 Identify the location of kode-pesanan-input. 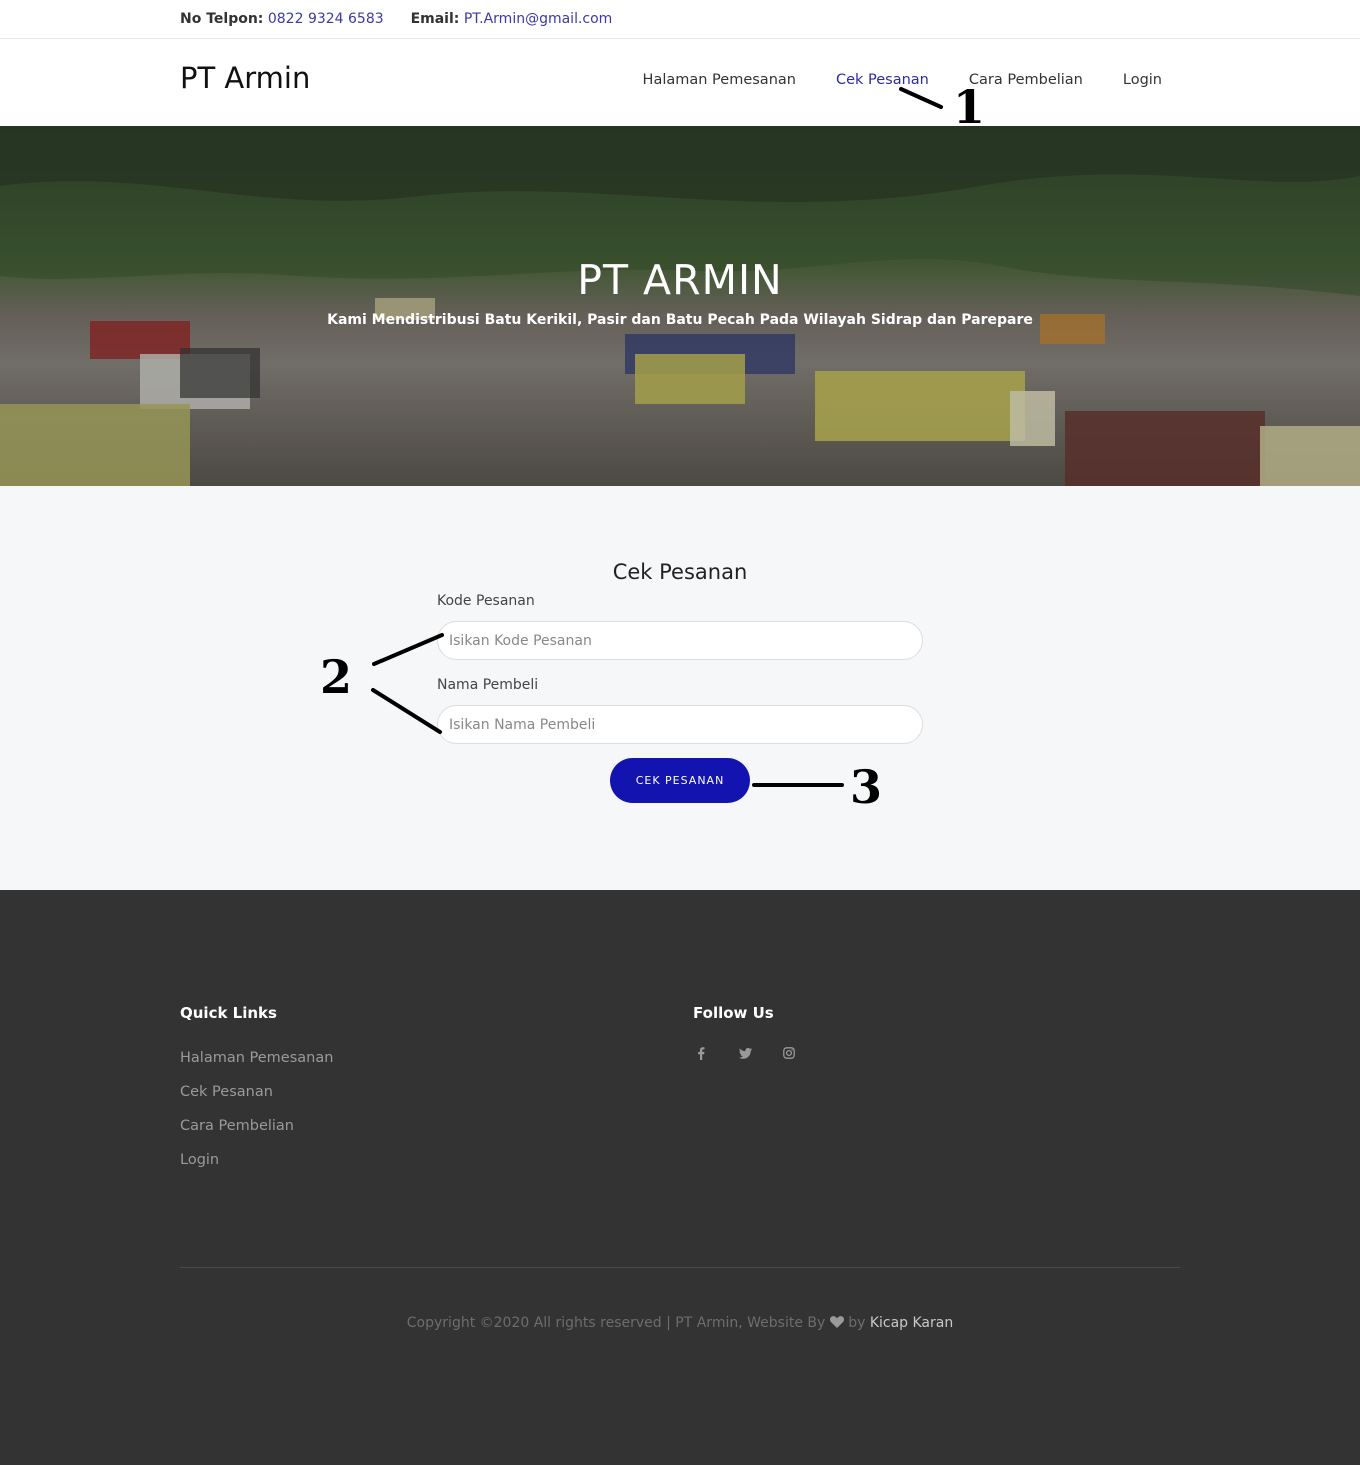
(680, 640).